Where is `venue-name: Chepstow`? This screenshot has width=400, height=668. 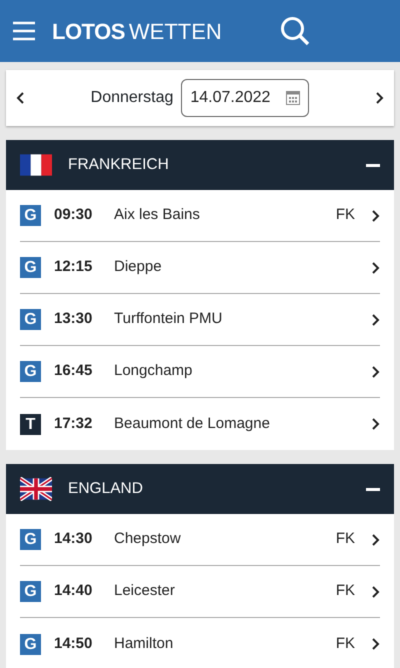
venue-name: Chepstow is located at coordinates (147, 539).